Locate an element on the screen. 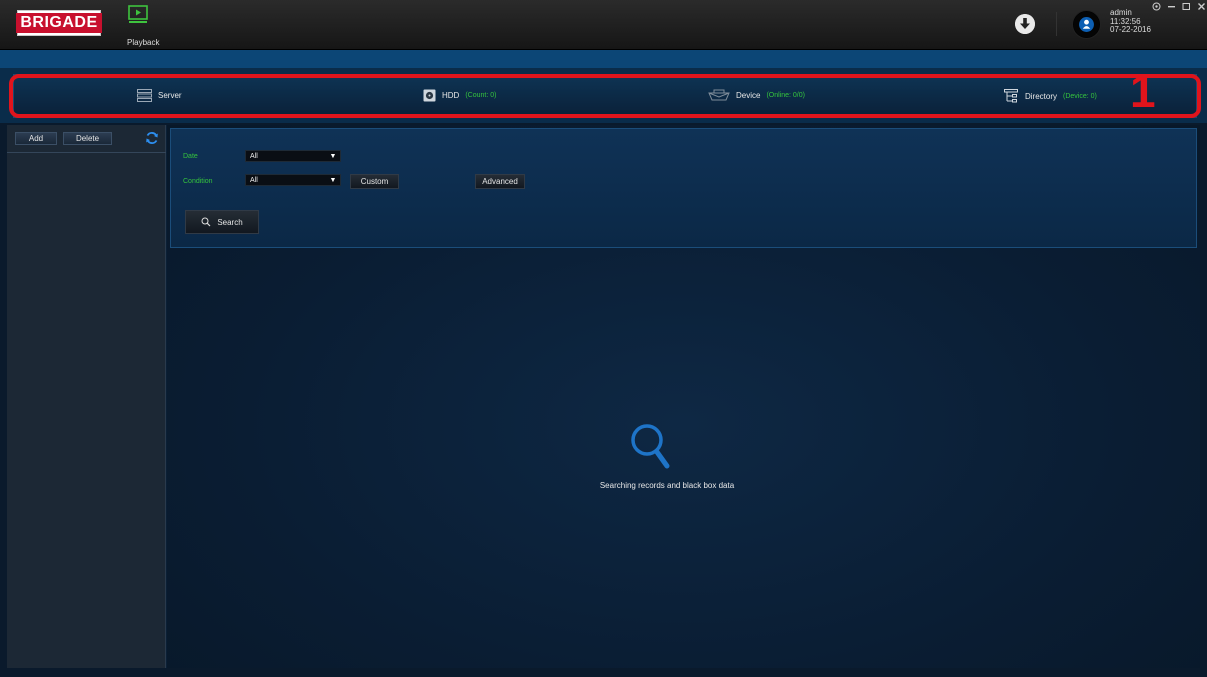  search-icon is located at coordinates (206, 222).